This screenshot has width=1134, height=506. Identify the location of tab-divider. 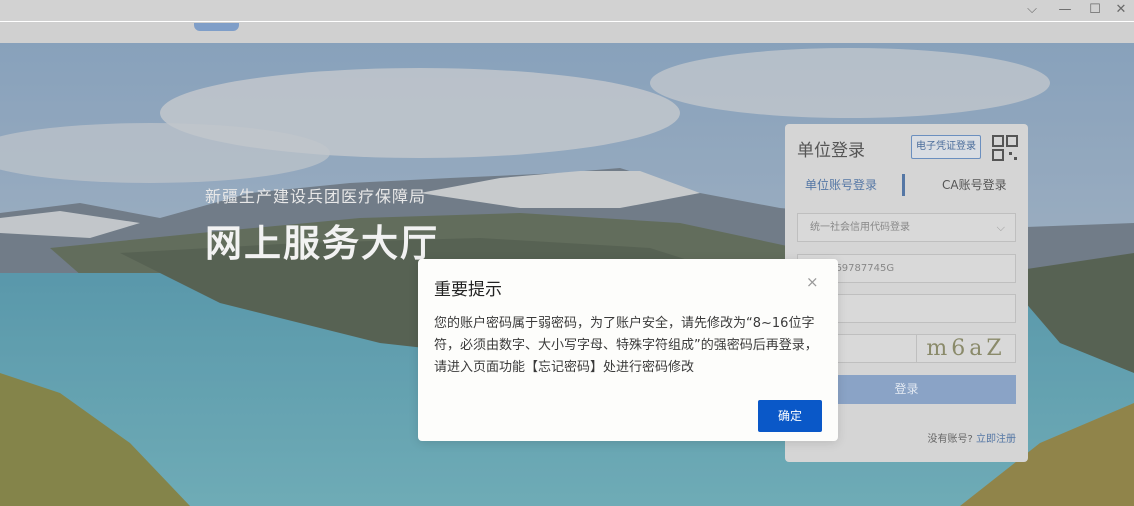
(903, 185).